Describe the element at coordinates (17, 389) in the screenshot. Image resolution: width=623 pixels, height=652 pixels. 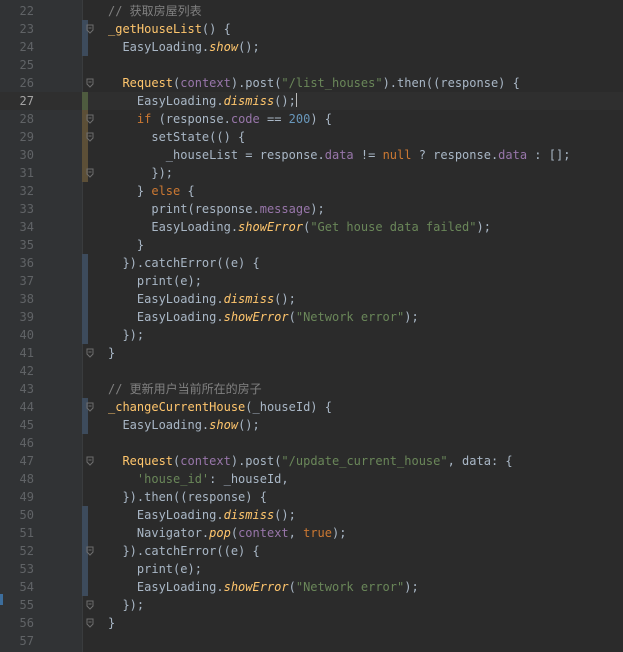
I see `line-number: 43` at that location.